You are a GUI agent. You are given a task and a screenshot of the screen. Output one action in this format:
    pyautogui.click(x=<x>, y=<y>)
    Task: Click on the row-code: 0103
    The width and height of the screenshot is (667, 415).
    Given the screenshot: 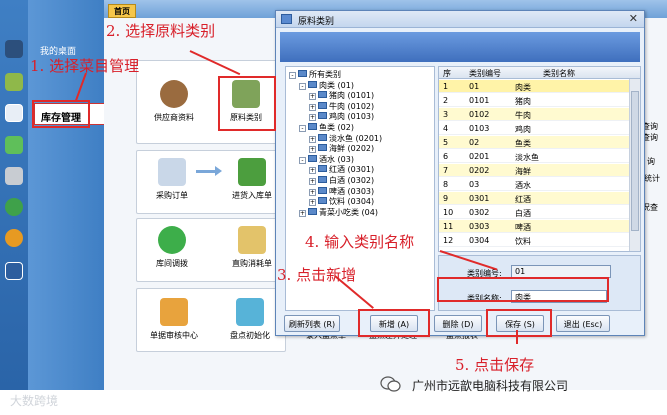 What is the action you would take?
    pyautogui.click(x=479, y=128)
    